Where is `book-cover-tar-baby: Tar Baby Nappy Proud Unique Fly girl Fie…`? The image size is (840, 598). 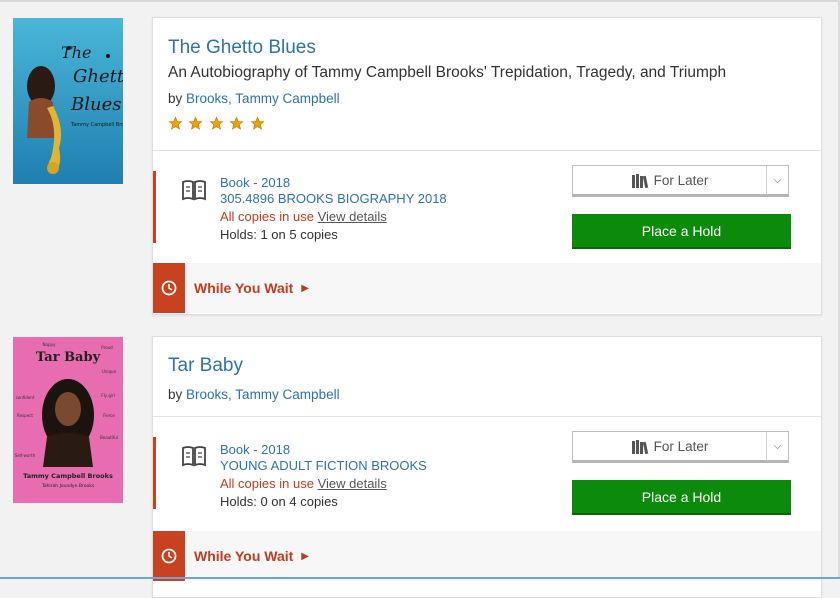
book-cover-tar-baby: Tar Baby Nappy Proud Unique Fly girl Fie… is located at coordinates (68, 420).